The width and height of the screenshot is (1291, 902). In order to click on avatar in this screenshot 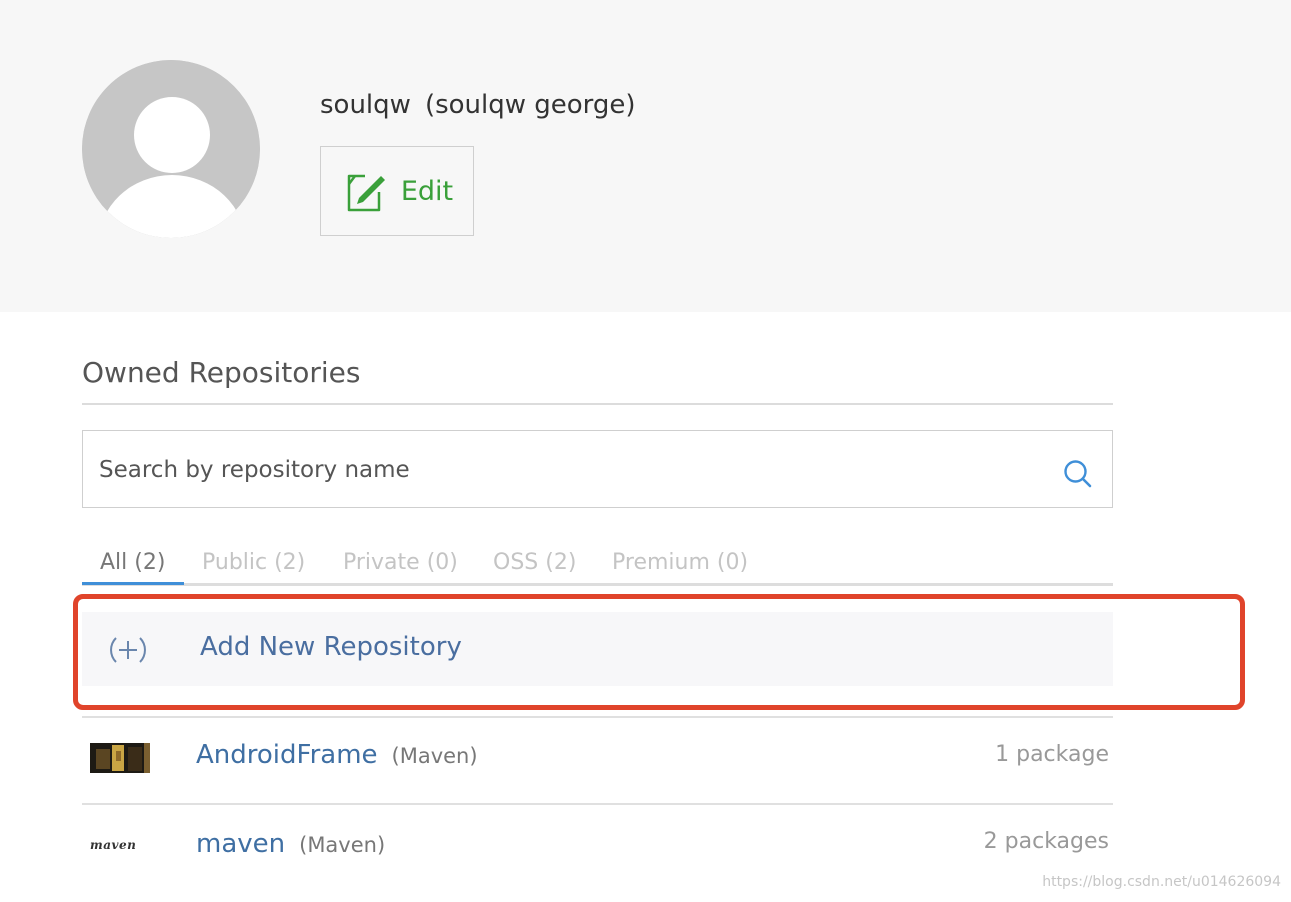, I will do `click(171, 149)`.